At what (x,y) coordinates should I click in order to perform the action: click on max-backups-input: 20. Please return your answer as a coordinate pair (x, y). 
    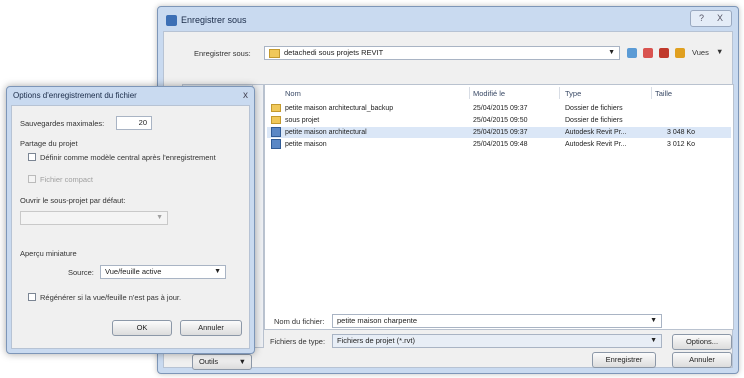
    Looking at the image, I should click on (134, 123).